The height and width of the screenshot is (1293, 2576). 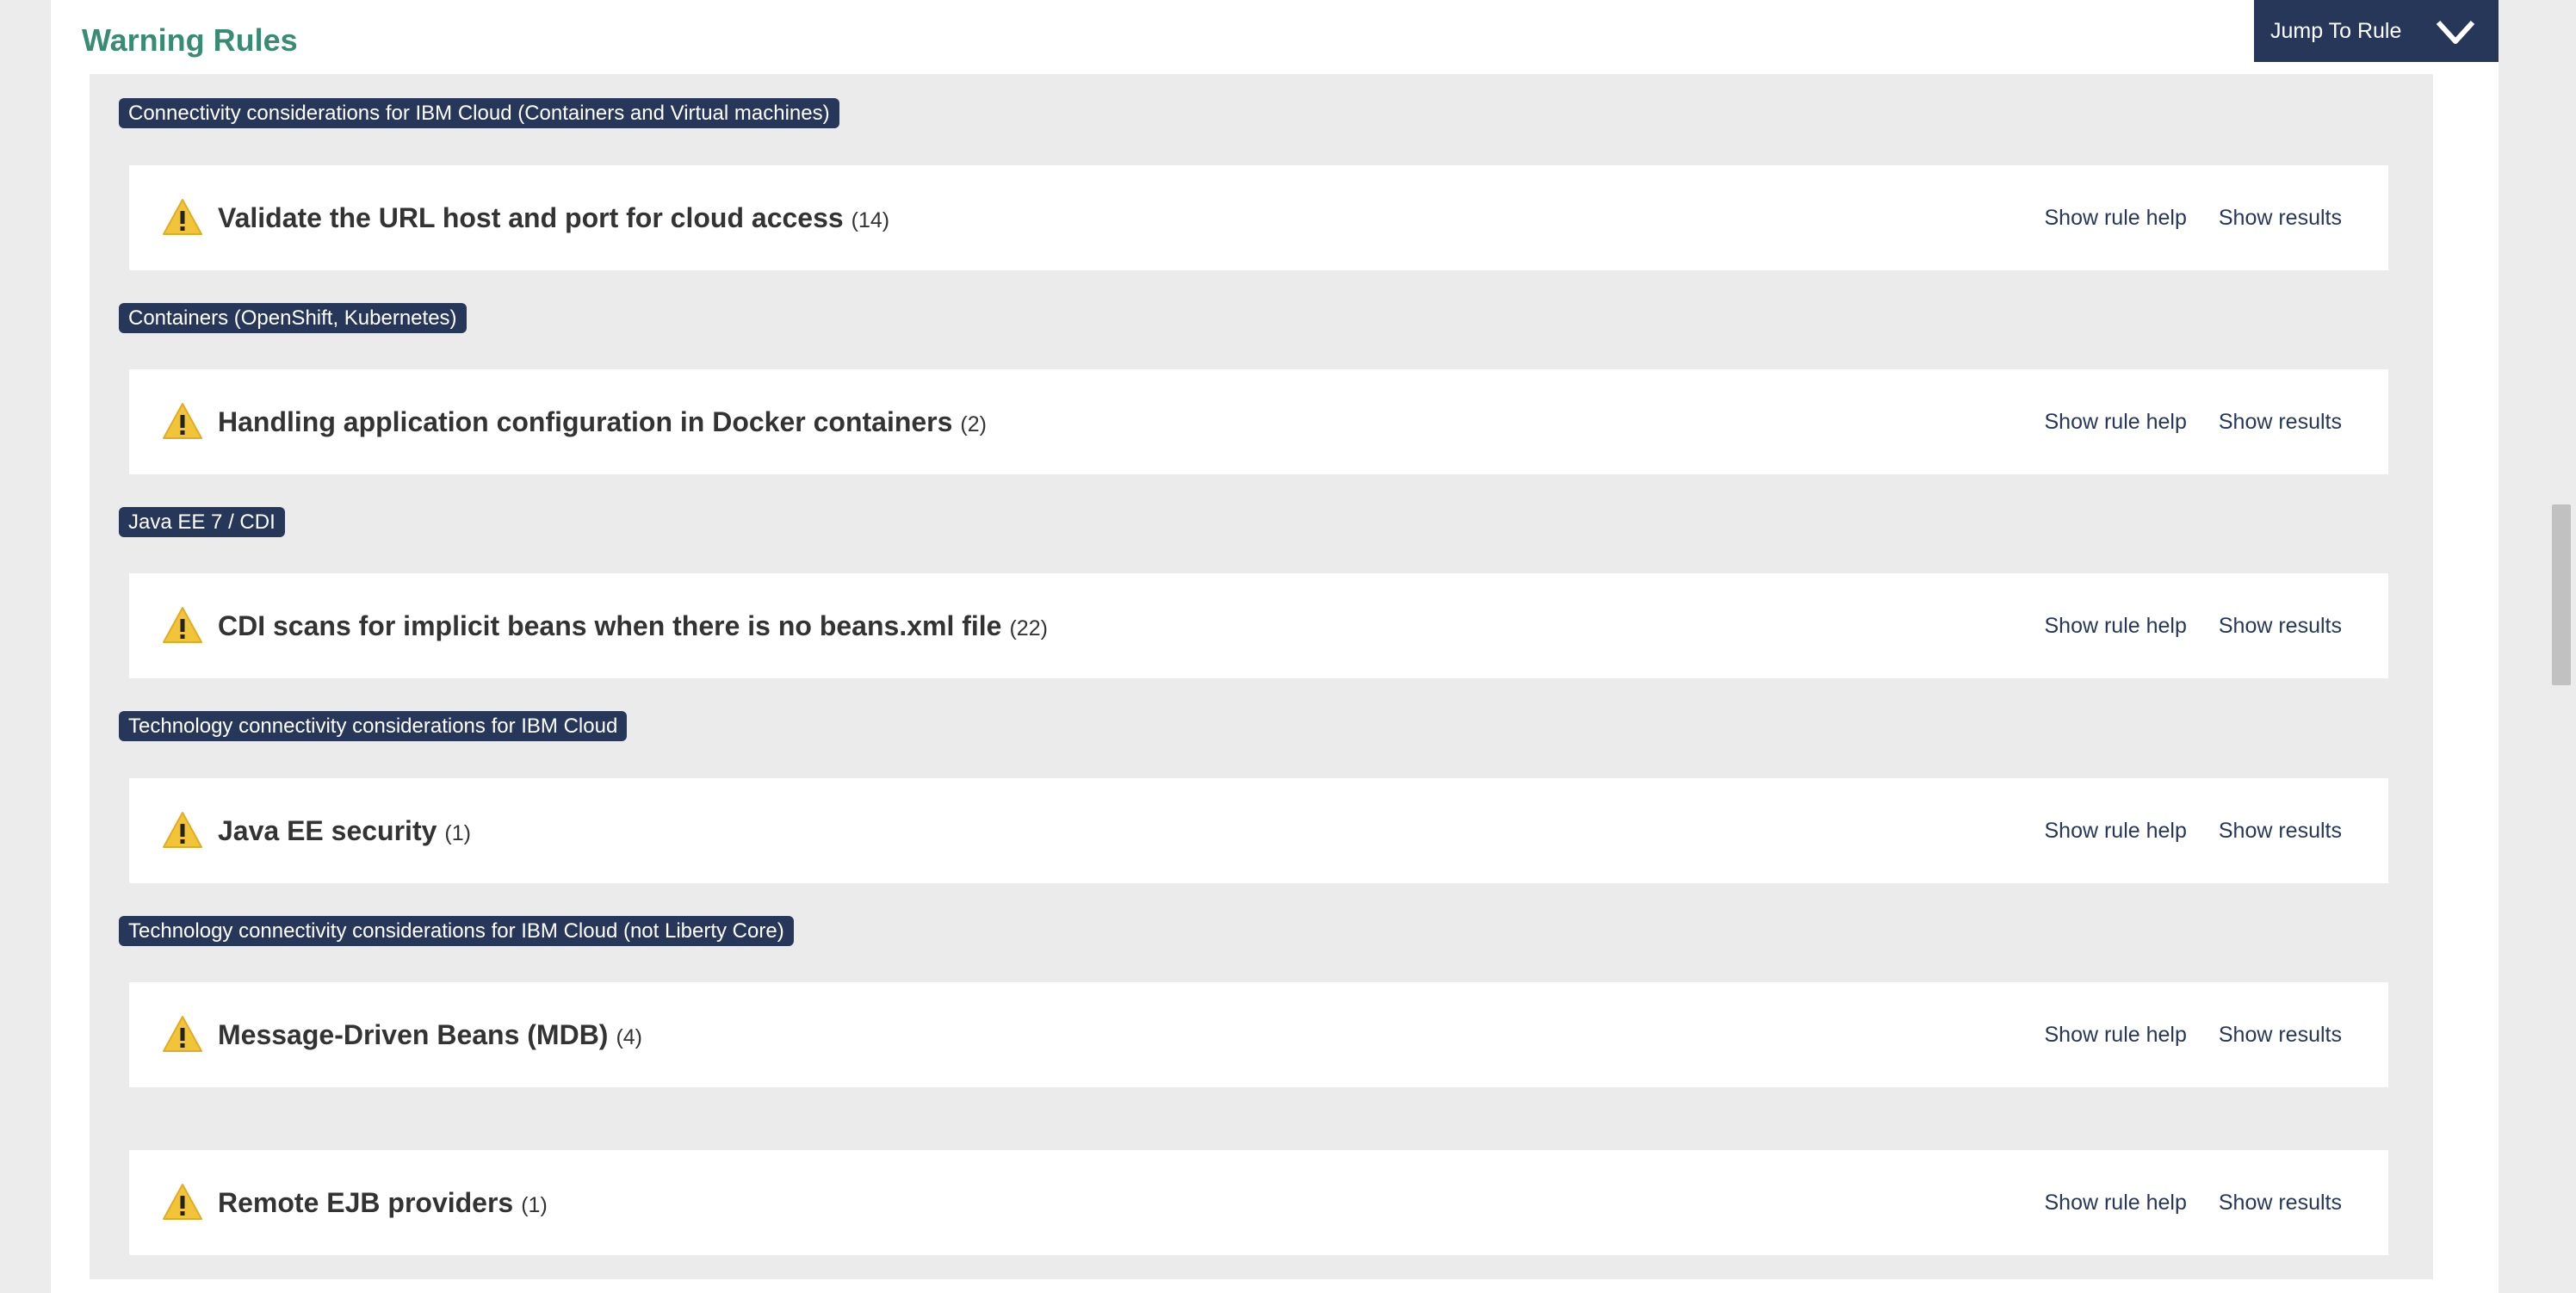 I want to click on rule-title: Java EE security (1), so click(x=344, y=830).